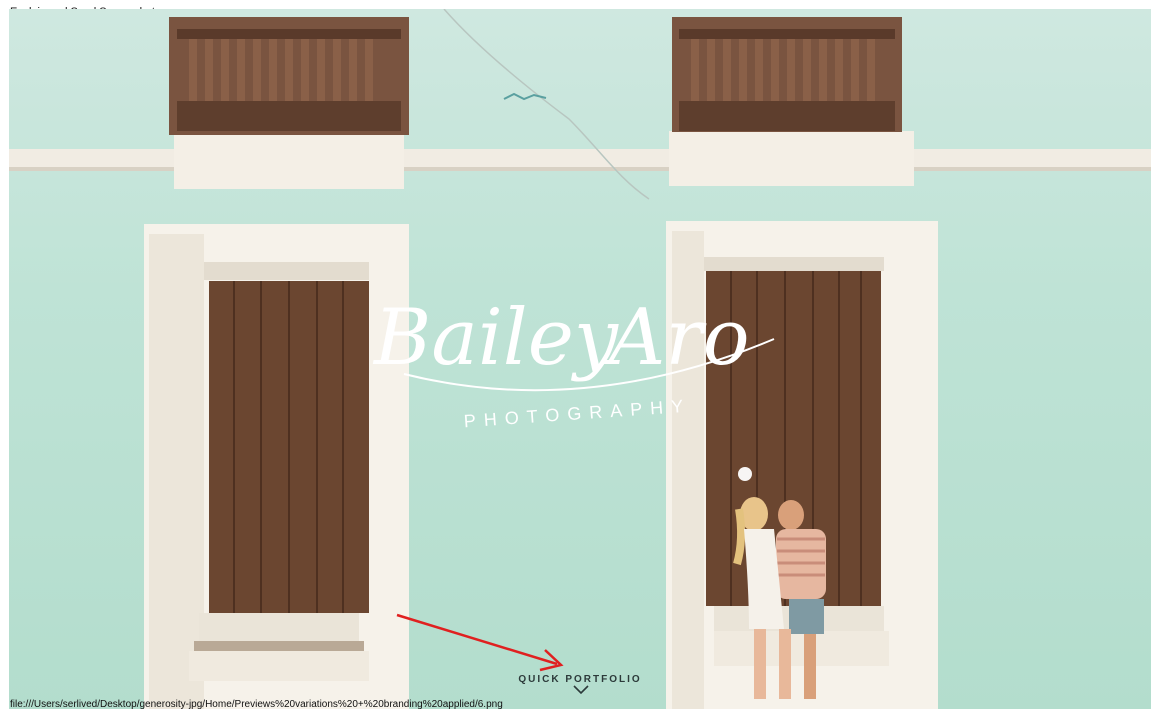 Image resolution: width=1170 pixels, height=723 pixels. What do you see at coordinates (495, 338) in the screenshot?
I see `brand-name-first: Bailey` at bounding box center [495, 338].